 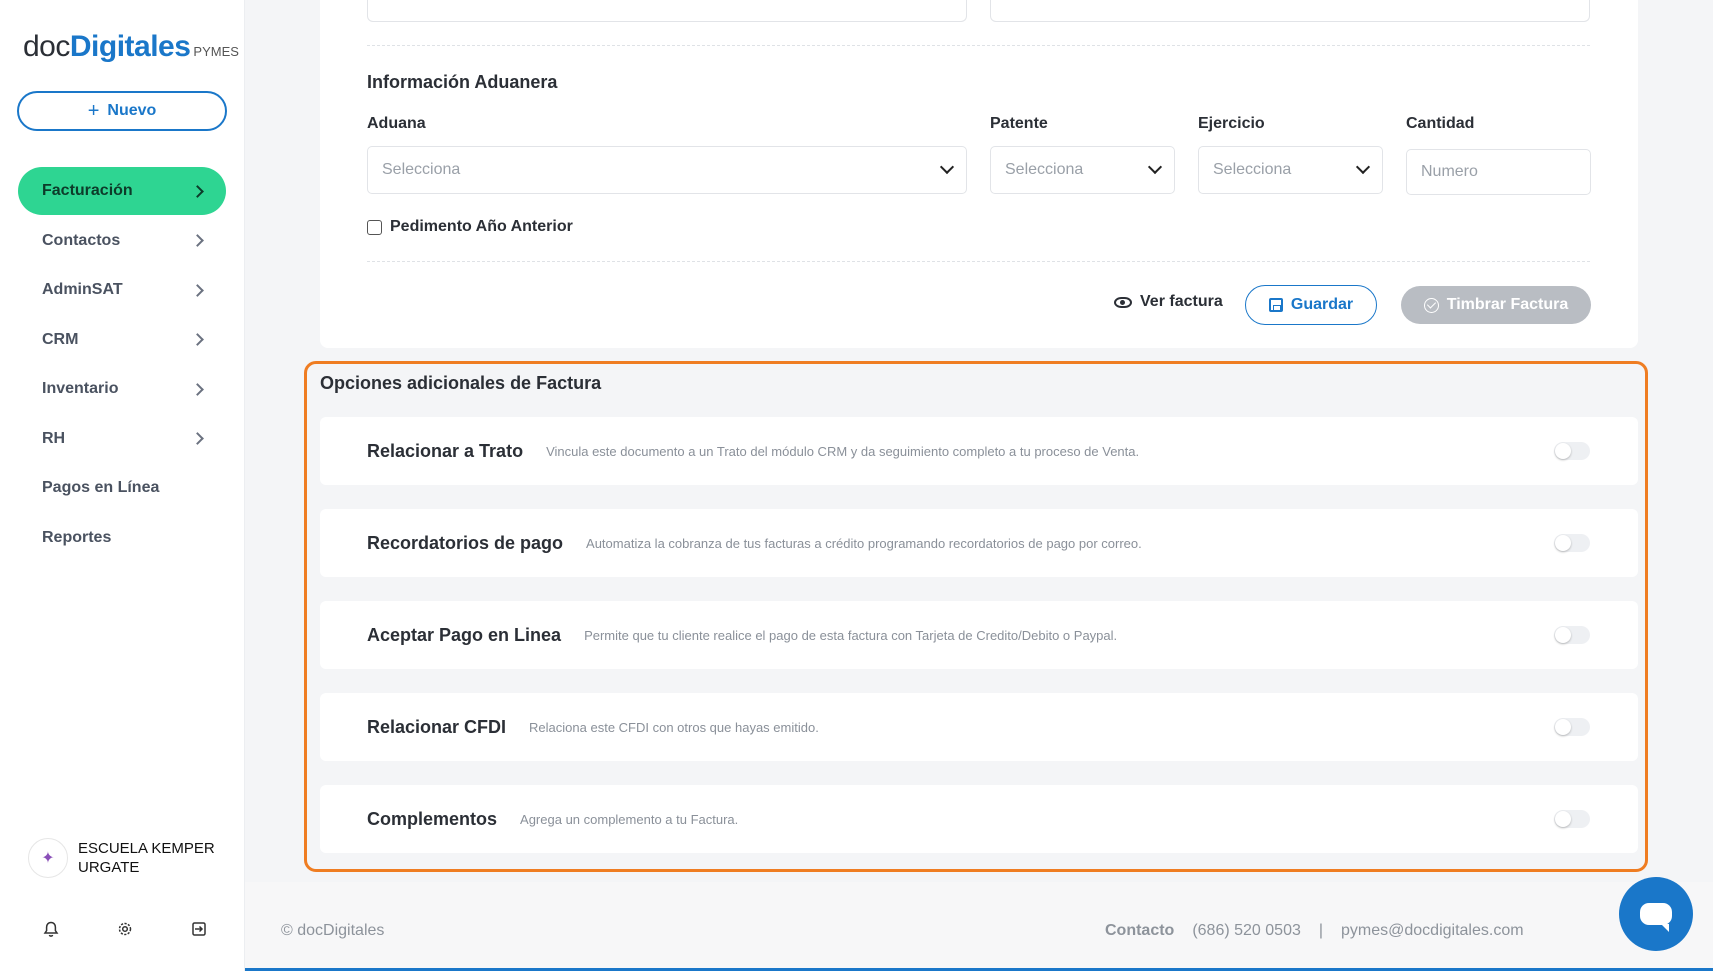 What do you see at coordinates (46, 46) in the screenshot?
I see `logo-doc: doc` at bounding box center [46, 46].